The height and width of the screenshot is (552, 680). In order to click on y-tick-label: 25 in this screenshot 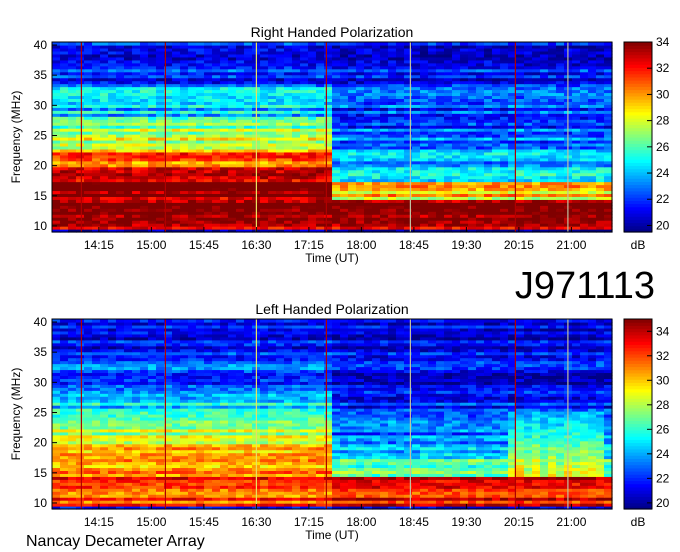, I will do `click(41, 135)`.